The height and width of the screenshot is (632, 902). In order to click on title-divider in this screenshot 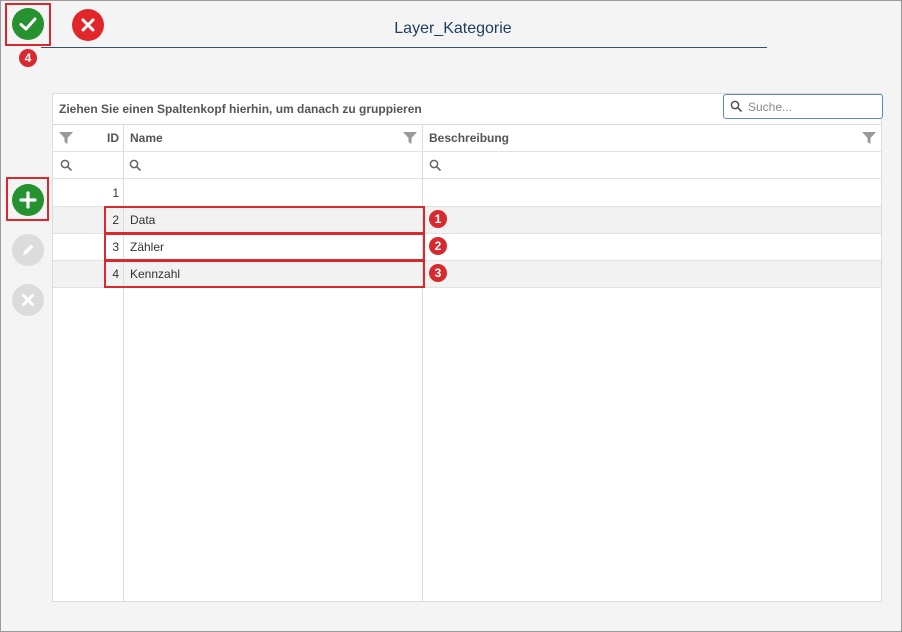, I will do `click(404, 47)`.